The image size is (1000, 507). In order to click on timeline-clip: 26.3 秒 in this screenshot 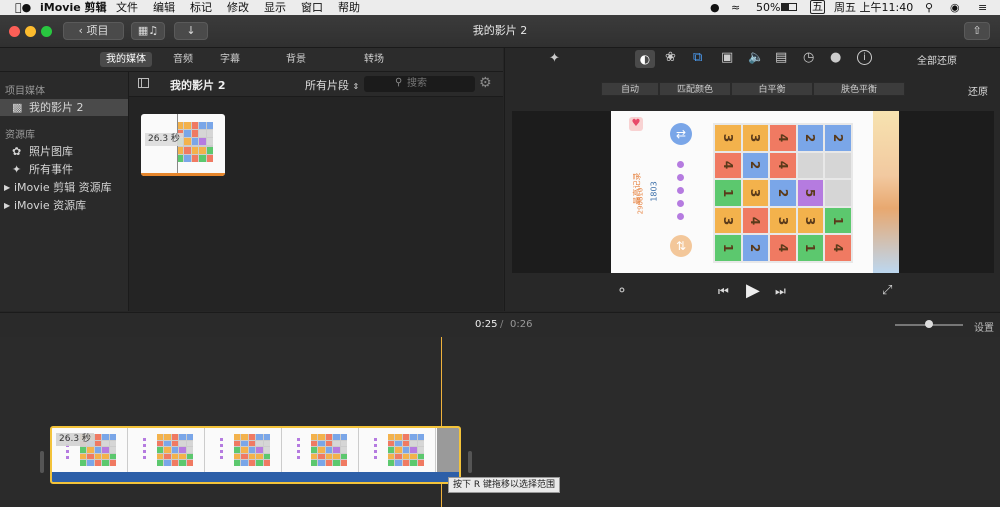, I will do `click(255, 455)`.